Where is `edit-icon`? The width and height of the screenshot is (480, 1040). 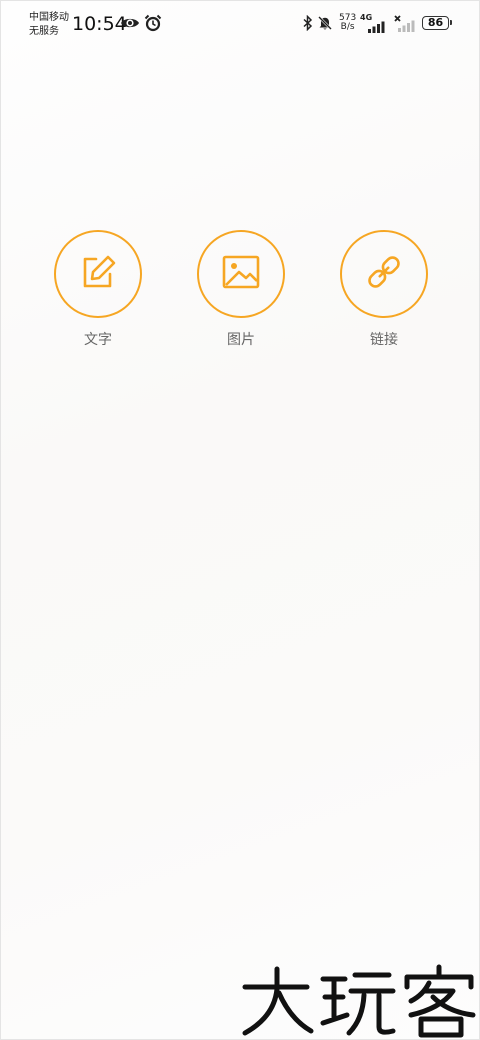 edit-icon is located at coordinates (98, 274).